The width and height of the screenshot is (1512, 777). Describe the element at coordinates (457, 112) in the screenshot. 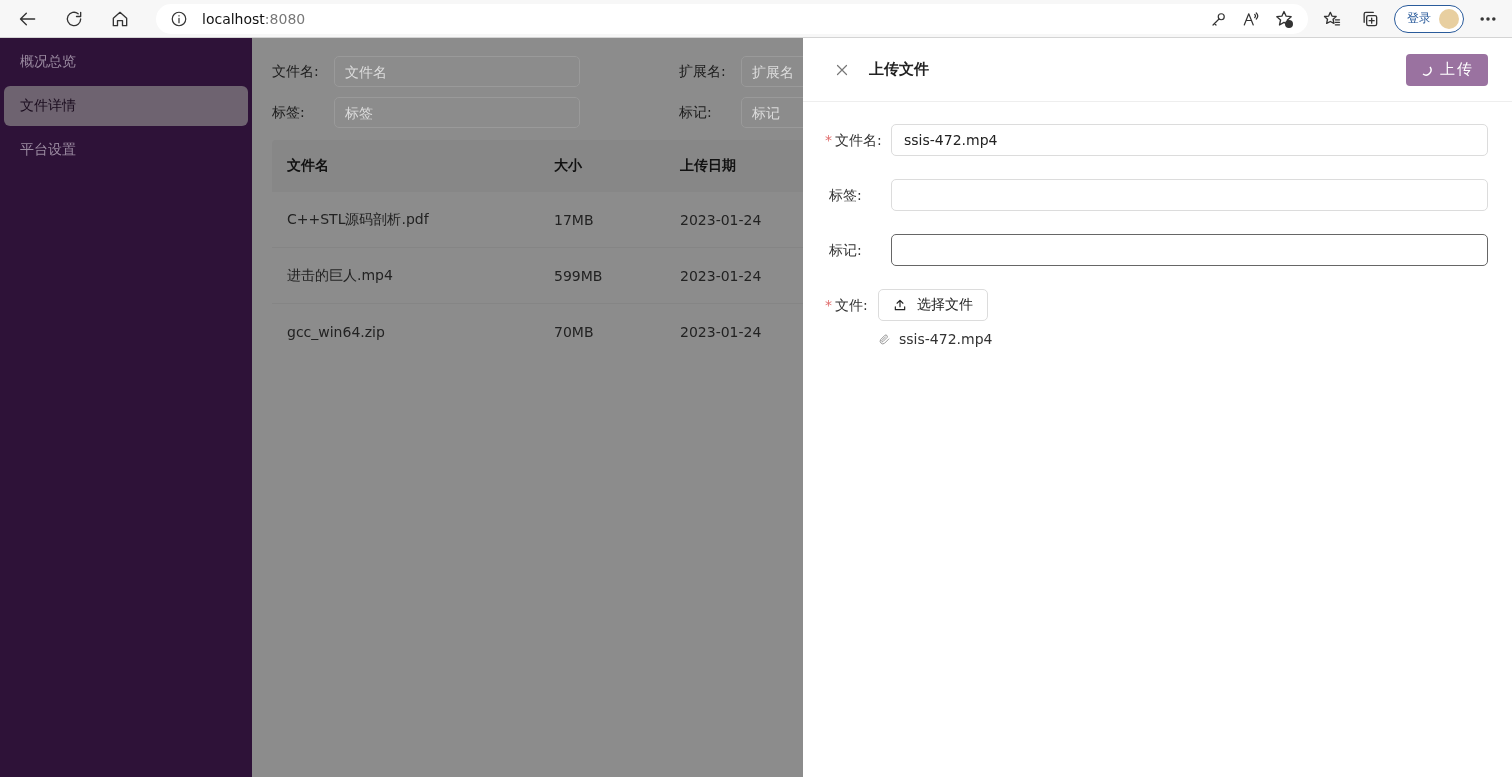

I see `filter-field: 标签` at that location.